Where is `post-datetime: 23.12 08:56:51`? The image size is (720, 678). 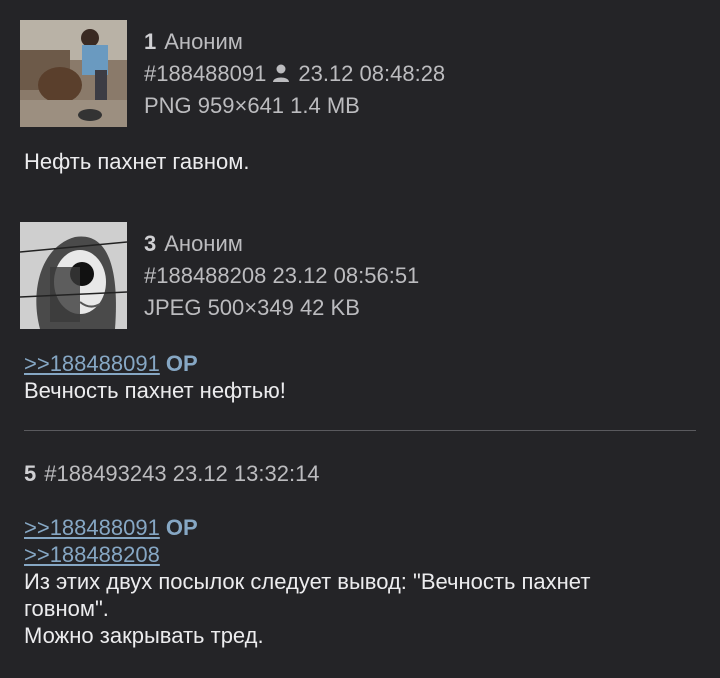 post-datetime: 23.12 08:56:51 is located at coordinates (346, 275).